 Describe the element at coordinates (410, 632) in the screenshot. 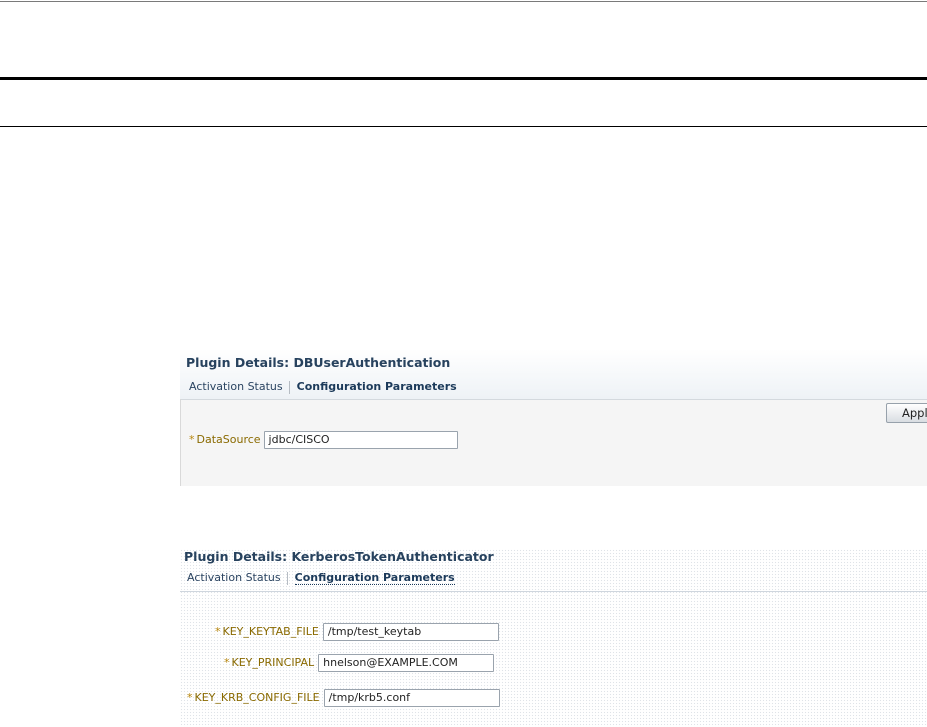

I see `key-keytab-file-input: /tmp/test_keytab` at that location.